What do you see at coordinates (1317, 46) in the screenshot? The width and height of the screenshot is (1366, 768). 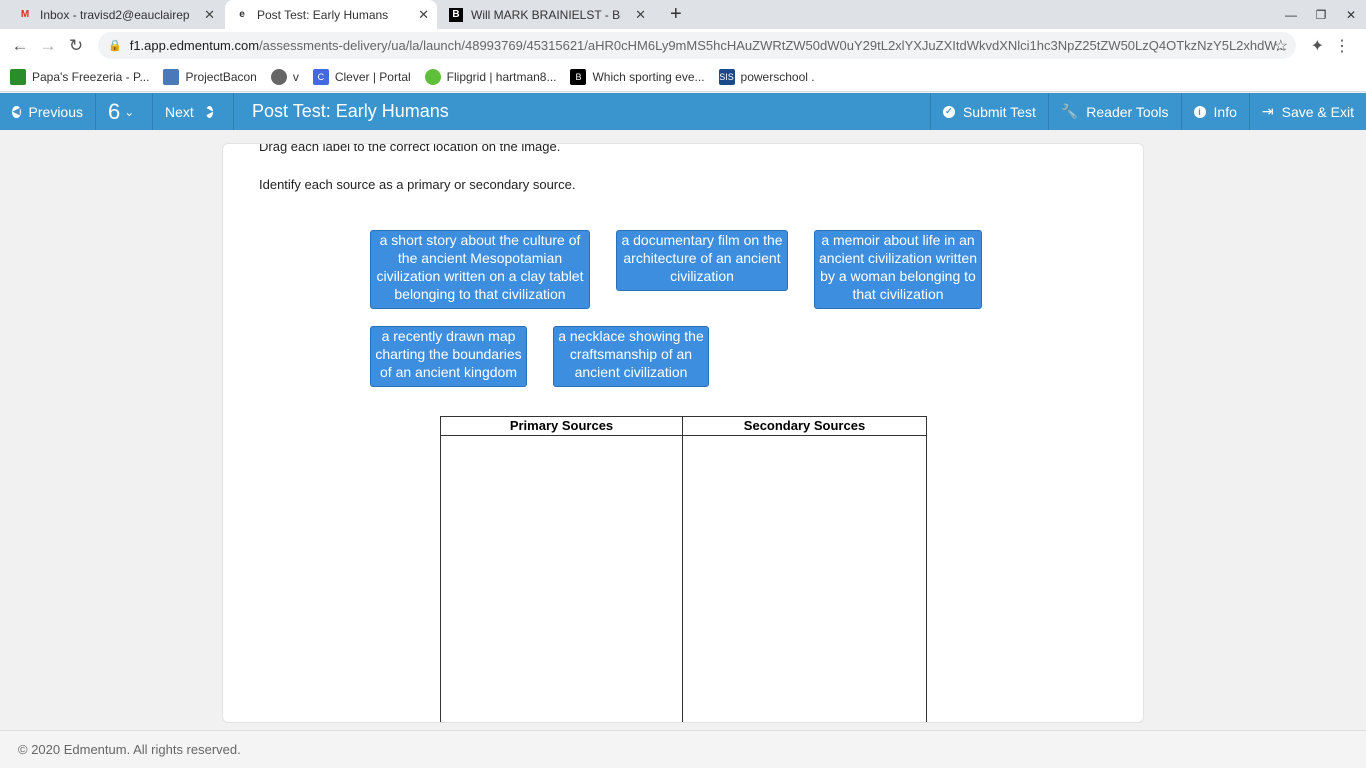 I see `extensions-icon: ✦` at bounding box center [1317, 46].